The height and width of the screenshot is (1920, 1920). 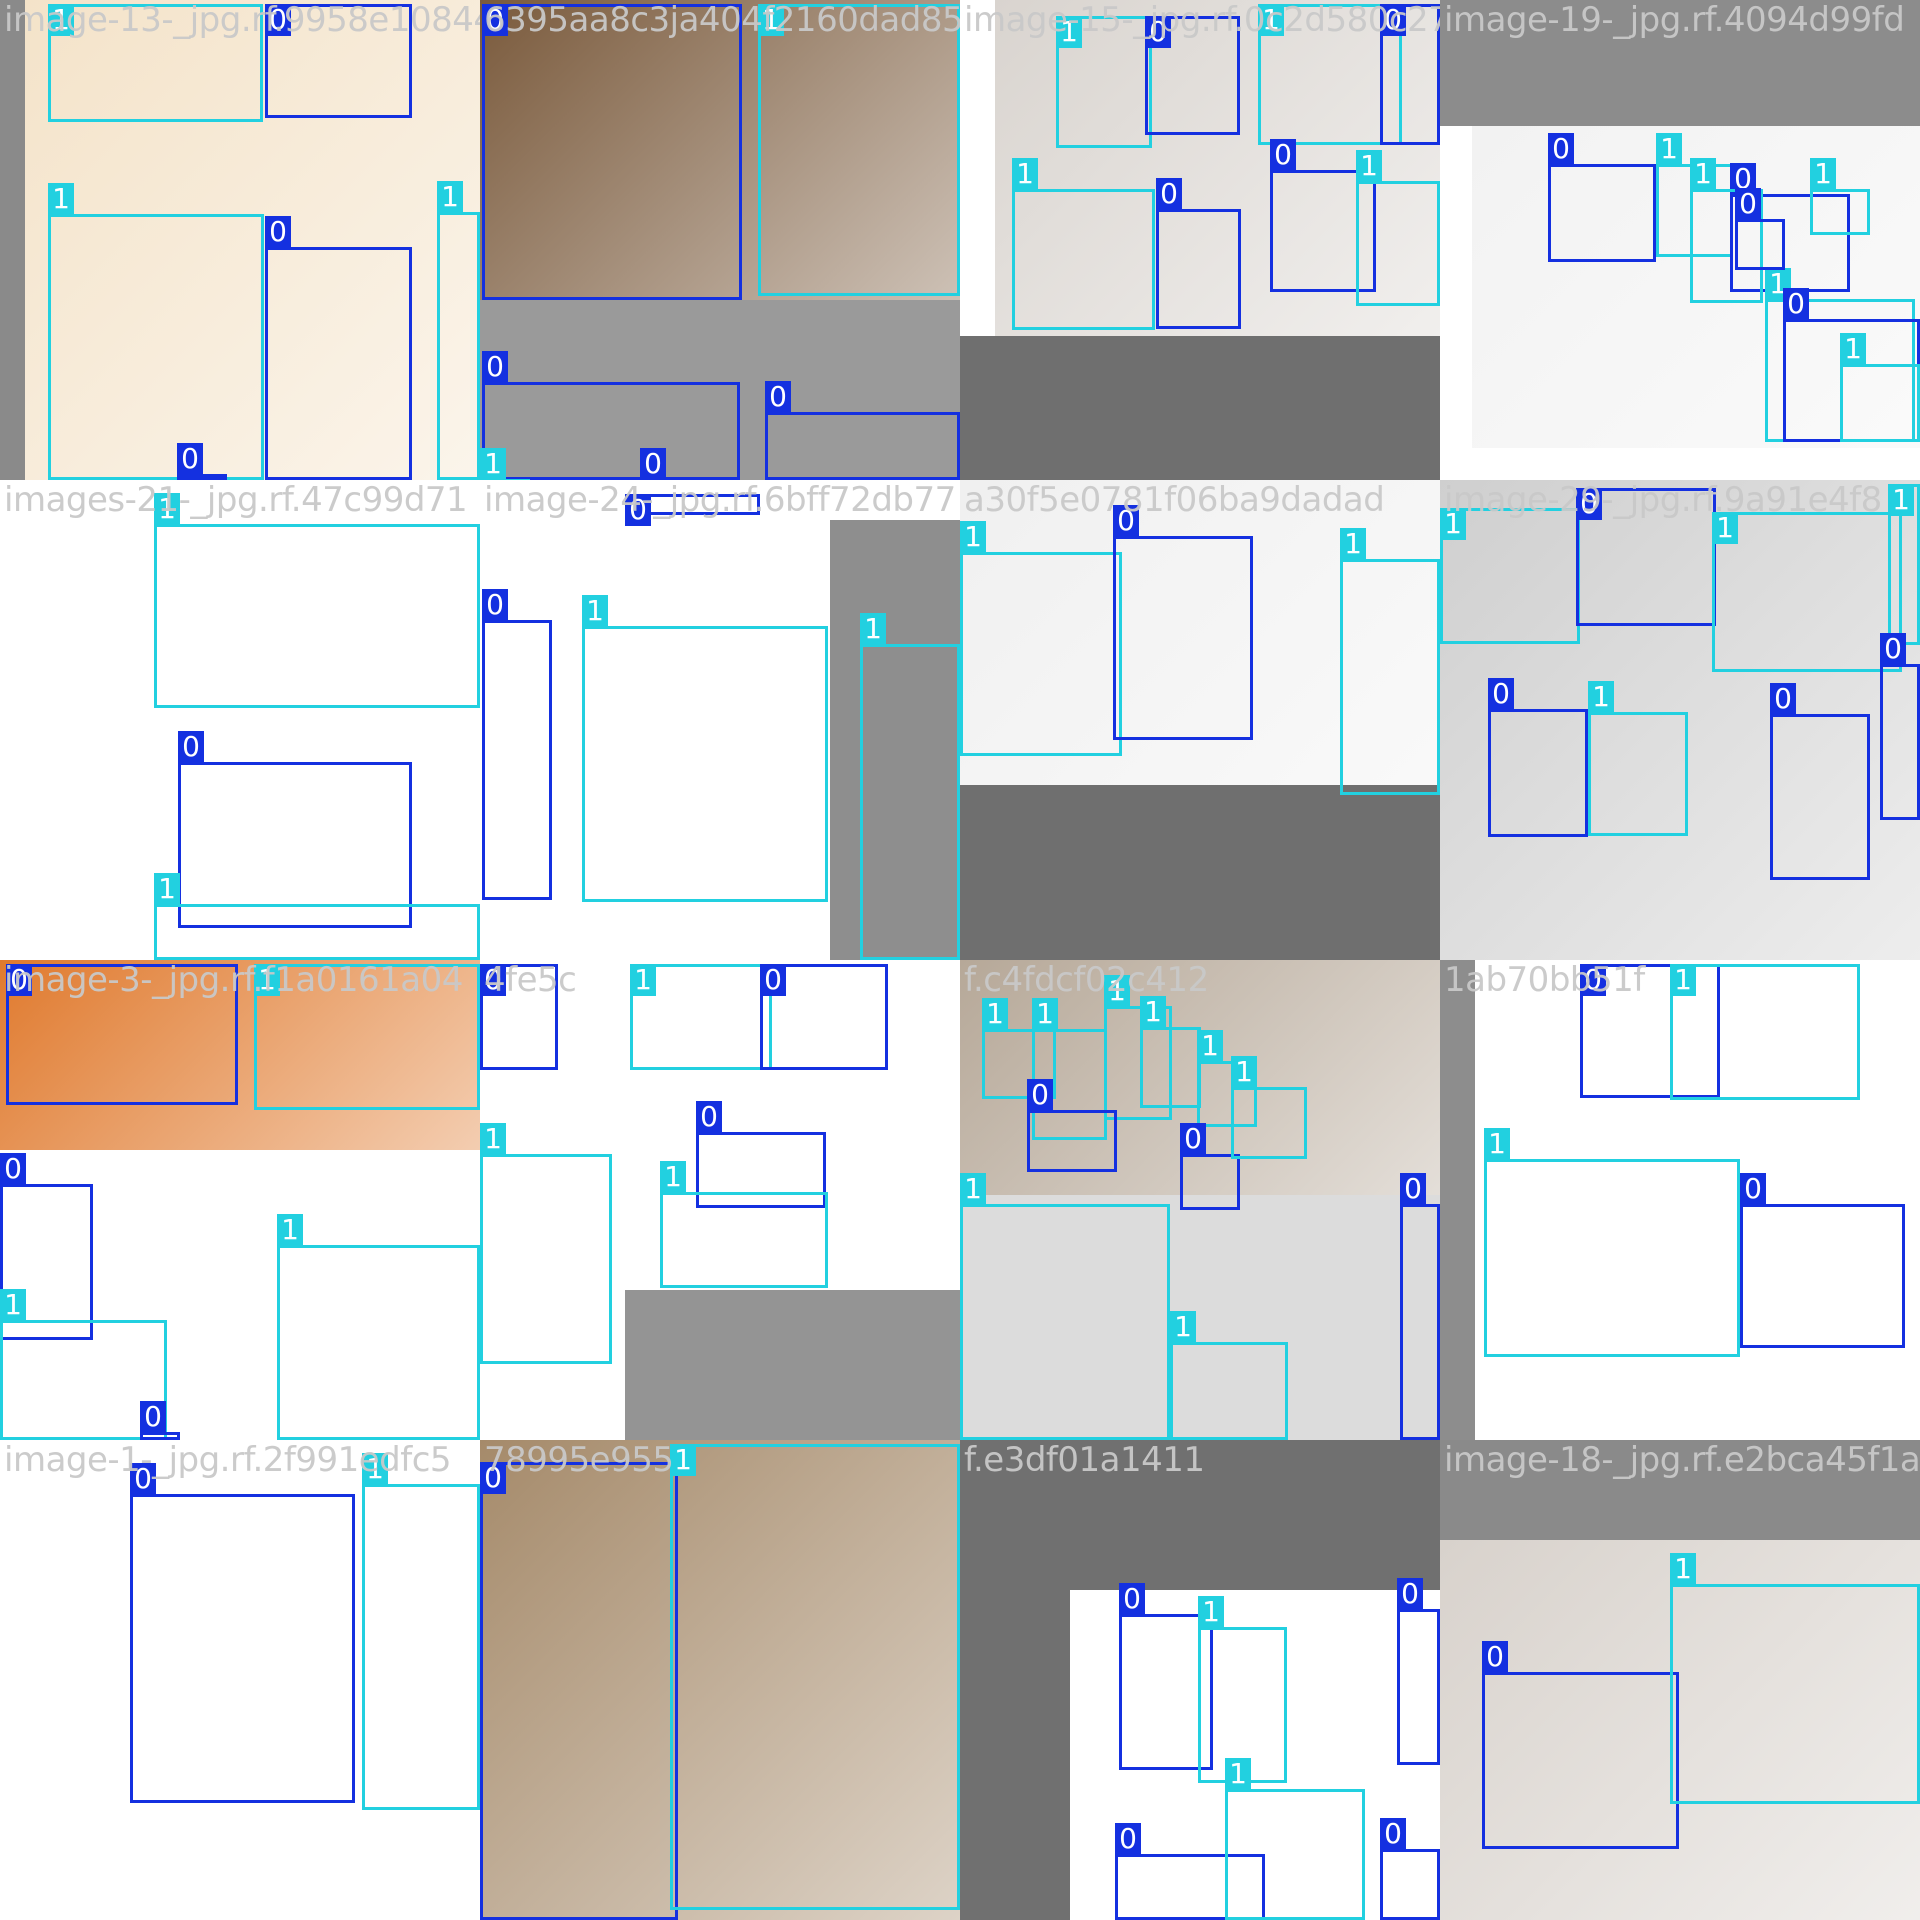 What do you see at coordinates (240, 720) in the screenshot?
I see `mosaic-tile: 1 0 1 images-21-_jpg.rf.47c99d71` at bounding box center [240, 720].